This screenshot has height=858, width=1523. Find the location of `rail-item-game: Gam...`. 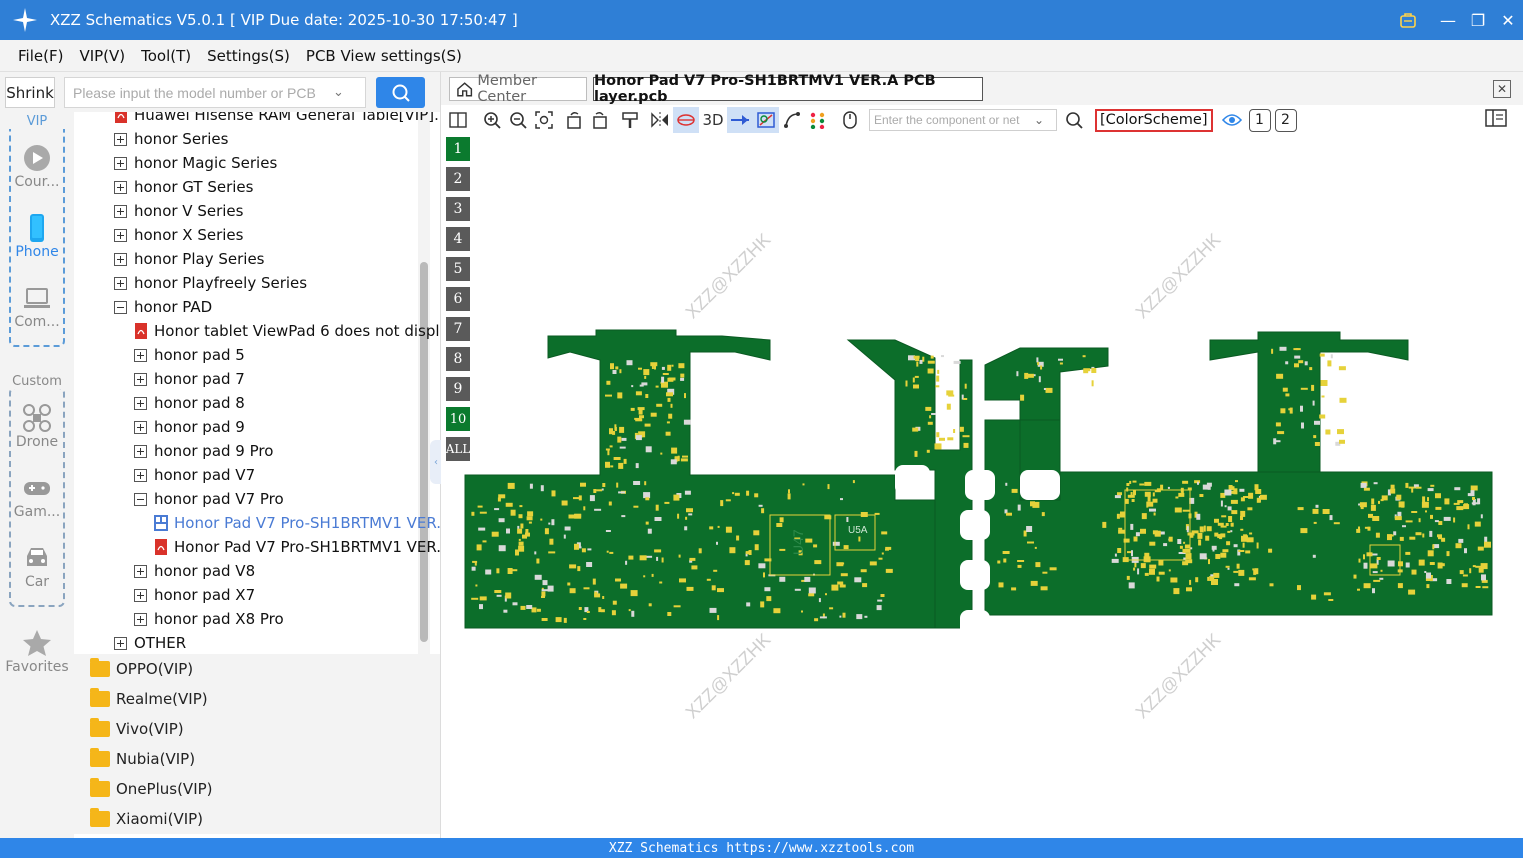

rail-item-game: Gam... is located at coordinates (37, 497).